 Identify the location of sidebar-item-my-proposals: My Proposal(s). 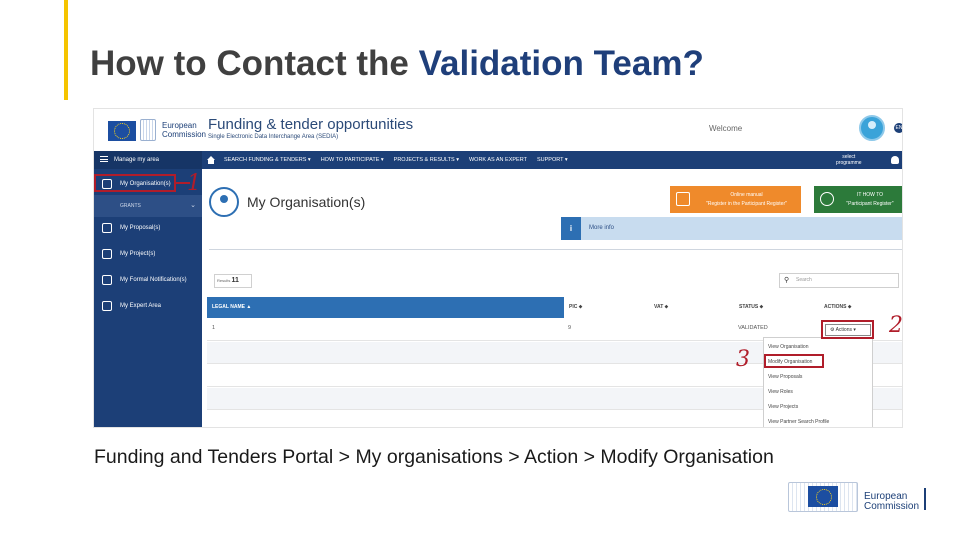
(148, 228).